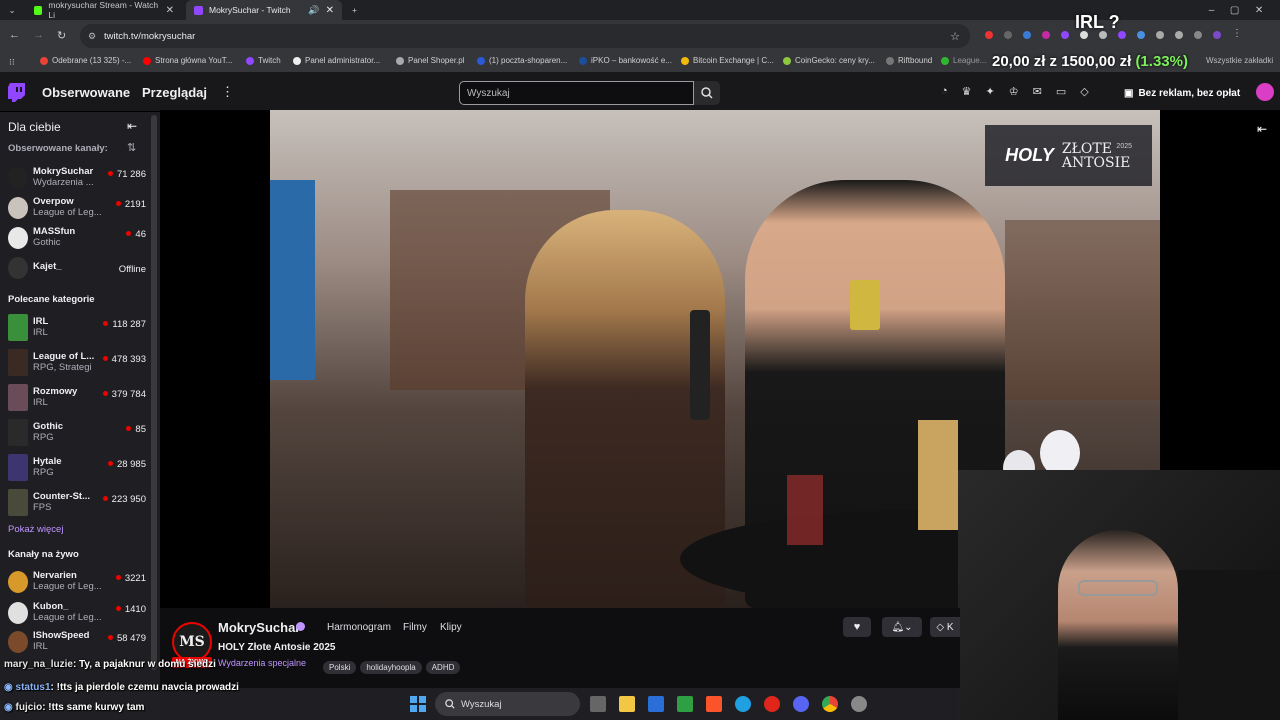 The image size is (1280, 720). What do you see at coordinates (507, 704) in the screenshot?
I see `taskbar-search: Wyszukaj` at bounding box center [507, 704].